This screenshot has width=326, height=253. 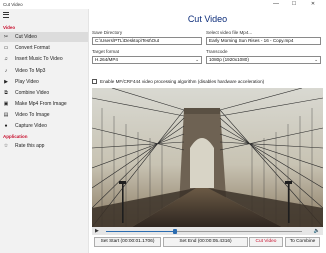 What do you see at coordinates (106, 59) in the screenshot?
I see `target-format-value: H.264/MP4` at bounding box center [106, 59].